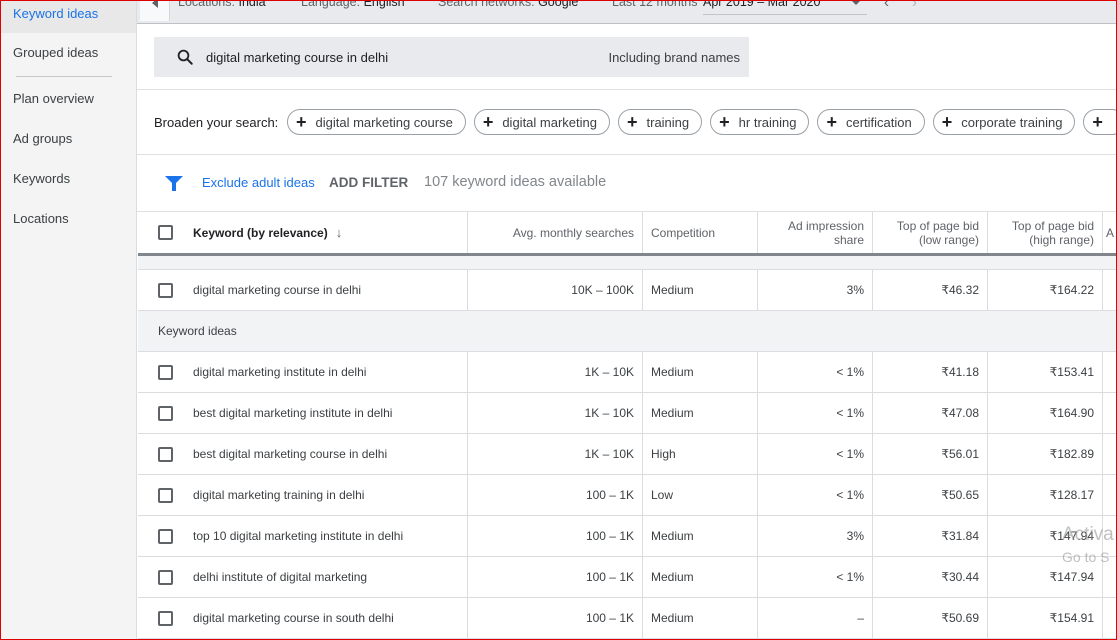  Describe the element at coordinates (258, 182) in the screenshot. I see `exclude-adult-ideas-filter: Exclude adult ideas` at that location.